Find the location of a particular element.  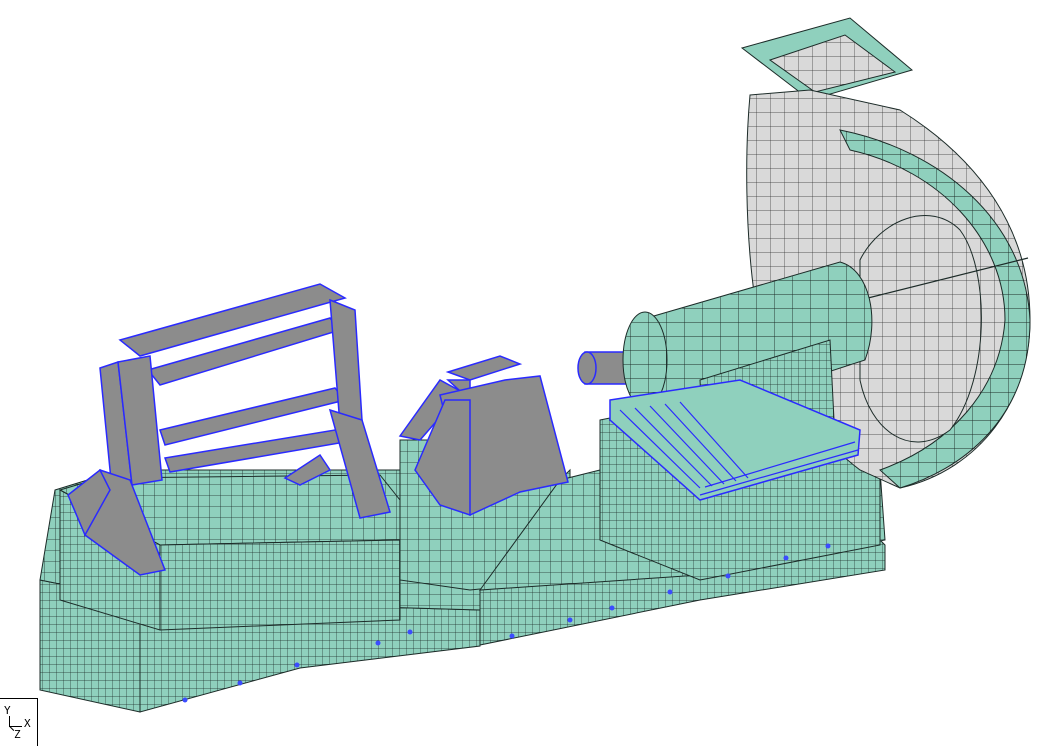

middle-stand-cap is located at coordinates (484, 368).